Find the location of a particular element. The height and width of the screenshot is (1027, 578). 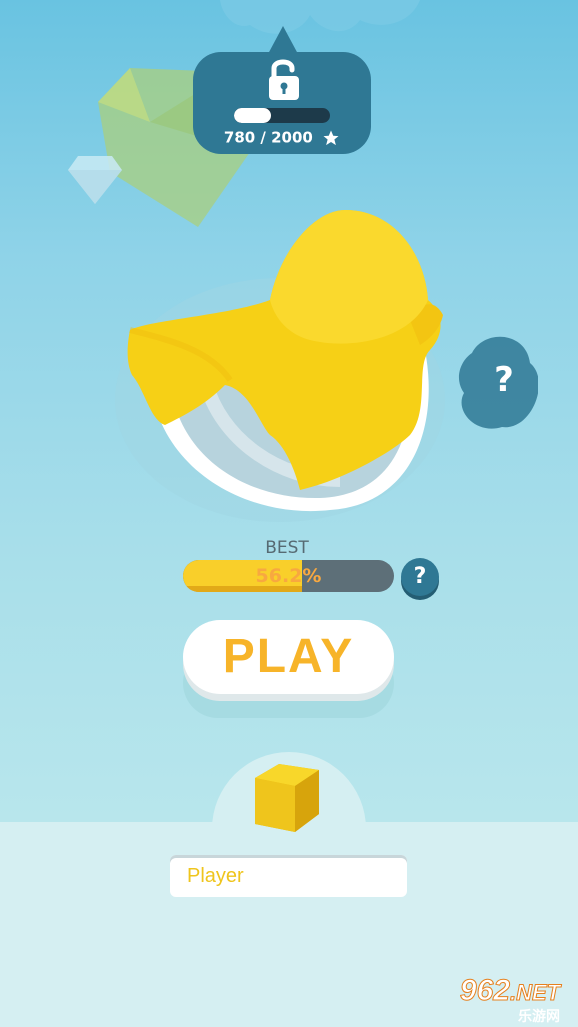

watermark-number: 962 is located at coordinates (484, 991).